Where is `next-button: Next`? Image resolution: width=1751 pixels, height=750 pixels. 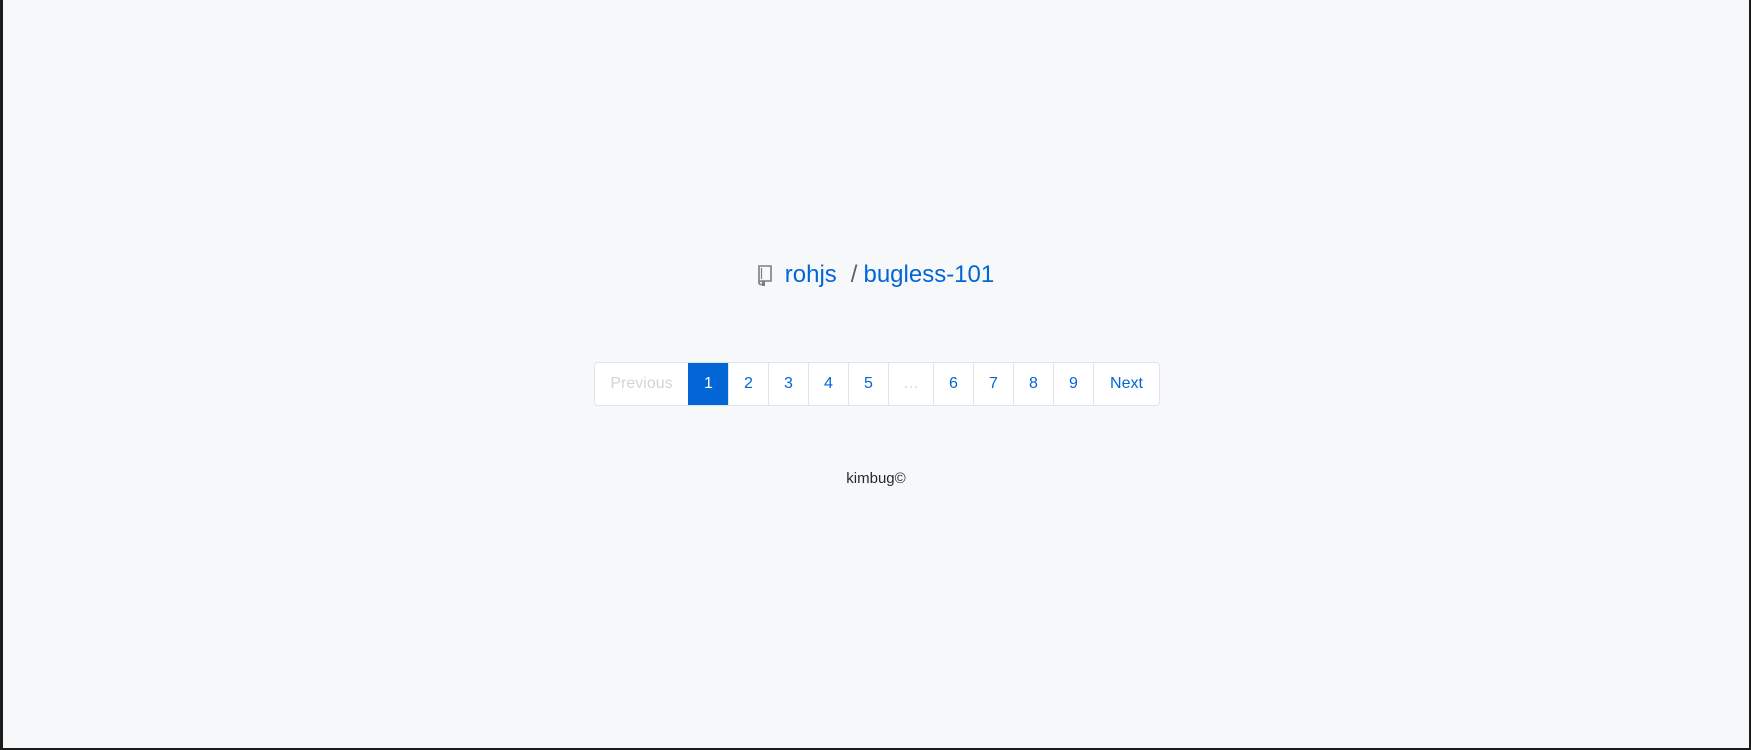
next-button: Next is located at coordinates (1126, 384).